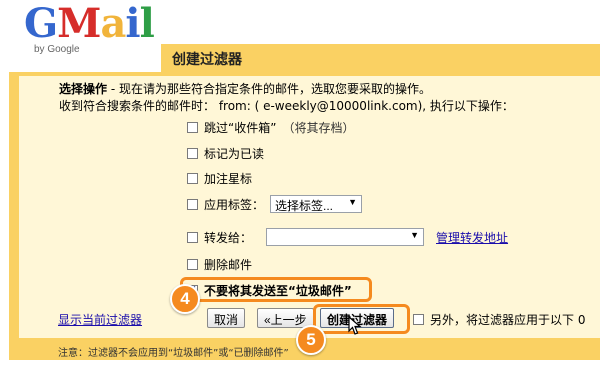  I want to click on option-apply-label: 应用标签： 选择标签... ▼, so click(275, 204).